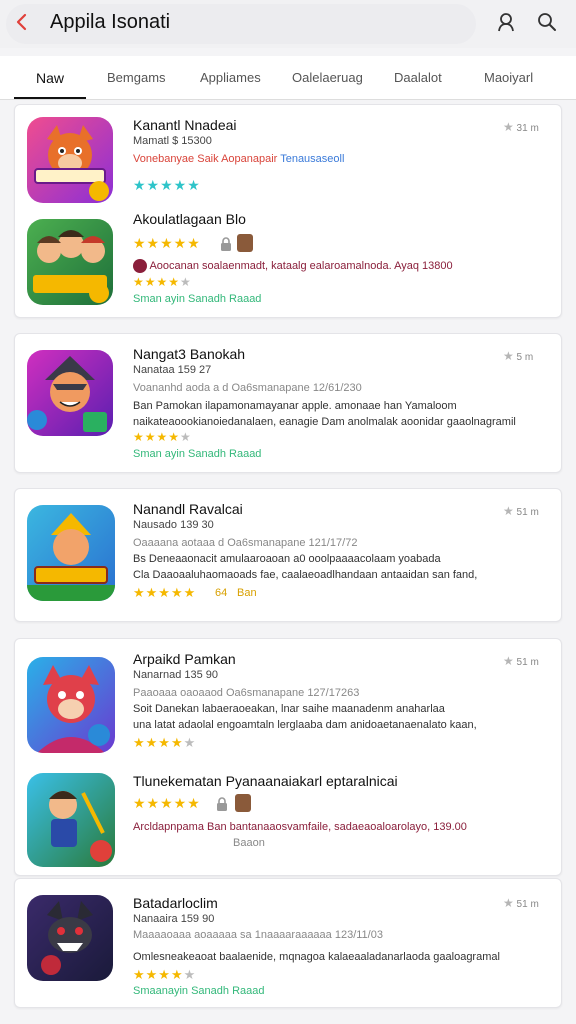  What do you see at coordinates (247, 388) in the screenshot?
I see `app-meta: Voananhd aoda a d Oa6smanapane 12/61/230` at bounding box center [247, 388].